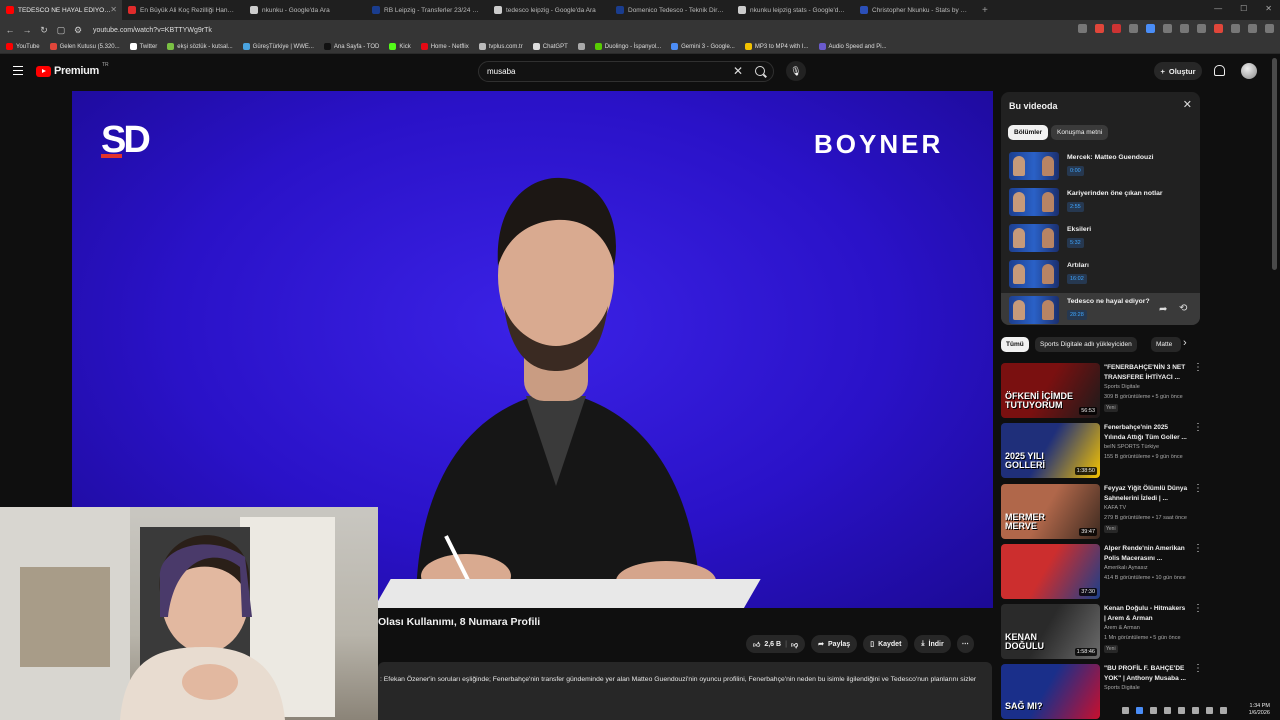 This screenshot has width=1280, height=720. I want to click on chapter-timestamp: 0:00, so click(1075, 171).